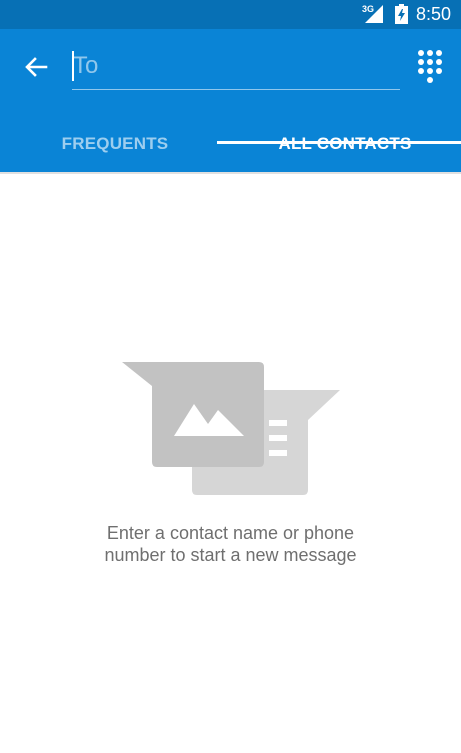 Image resolution: width=461 pixels, height=753 pixels. I want to click on empty-state-line-2: number to start a new message, so click(230, 555).